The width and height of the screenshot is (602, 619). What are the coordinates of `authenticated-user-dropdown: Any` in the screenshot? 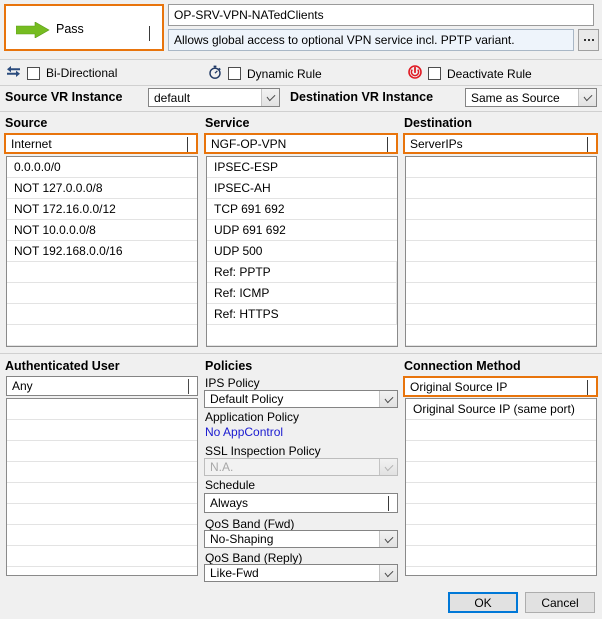 It's located at (102, 386).